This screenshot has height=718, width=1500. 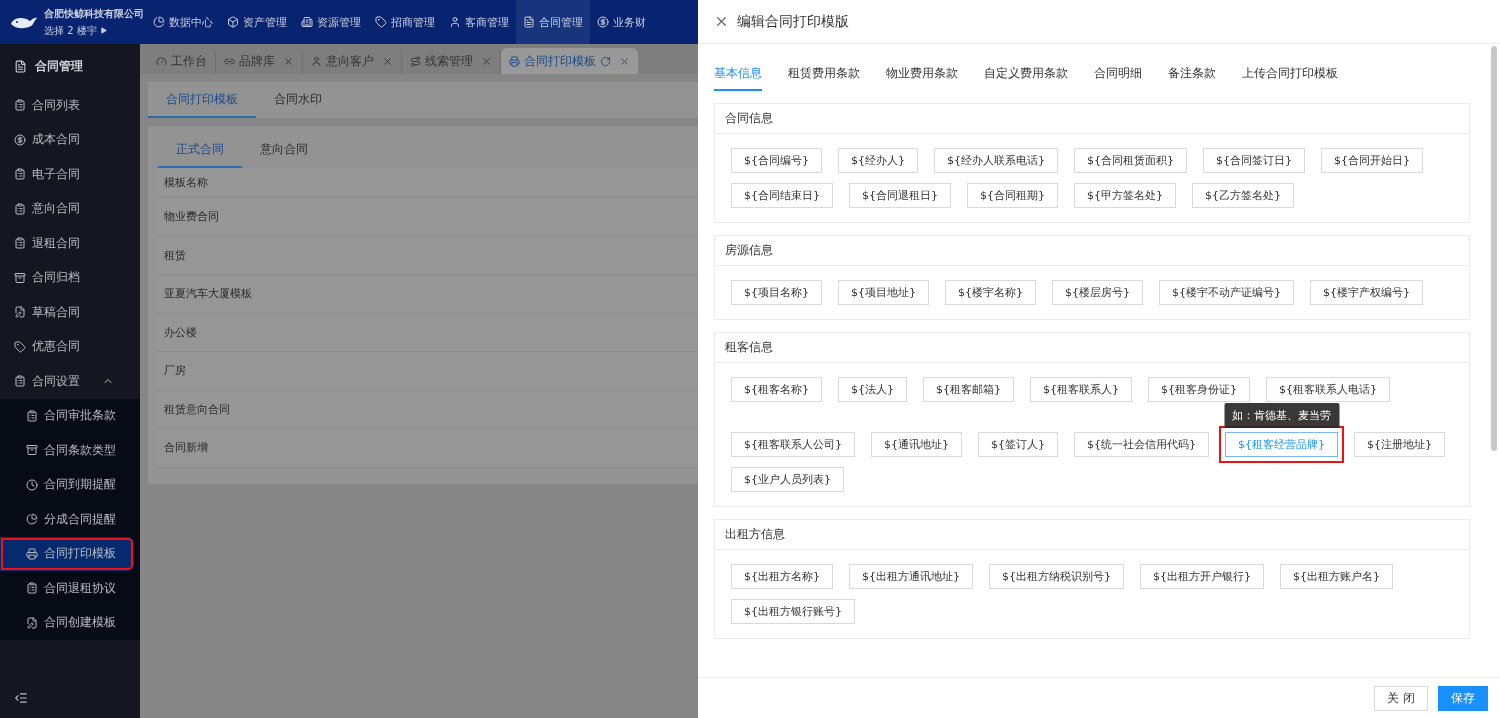 I want to click on drawer-tab: 合同明细, so click(x=1118, y=78).